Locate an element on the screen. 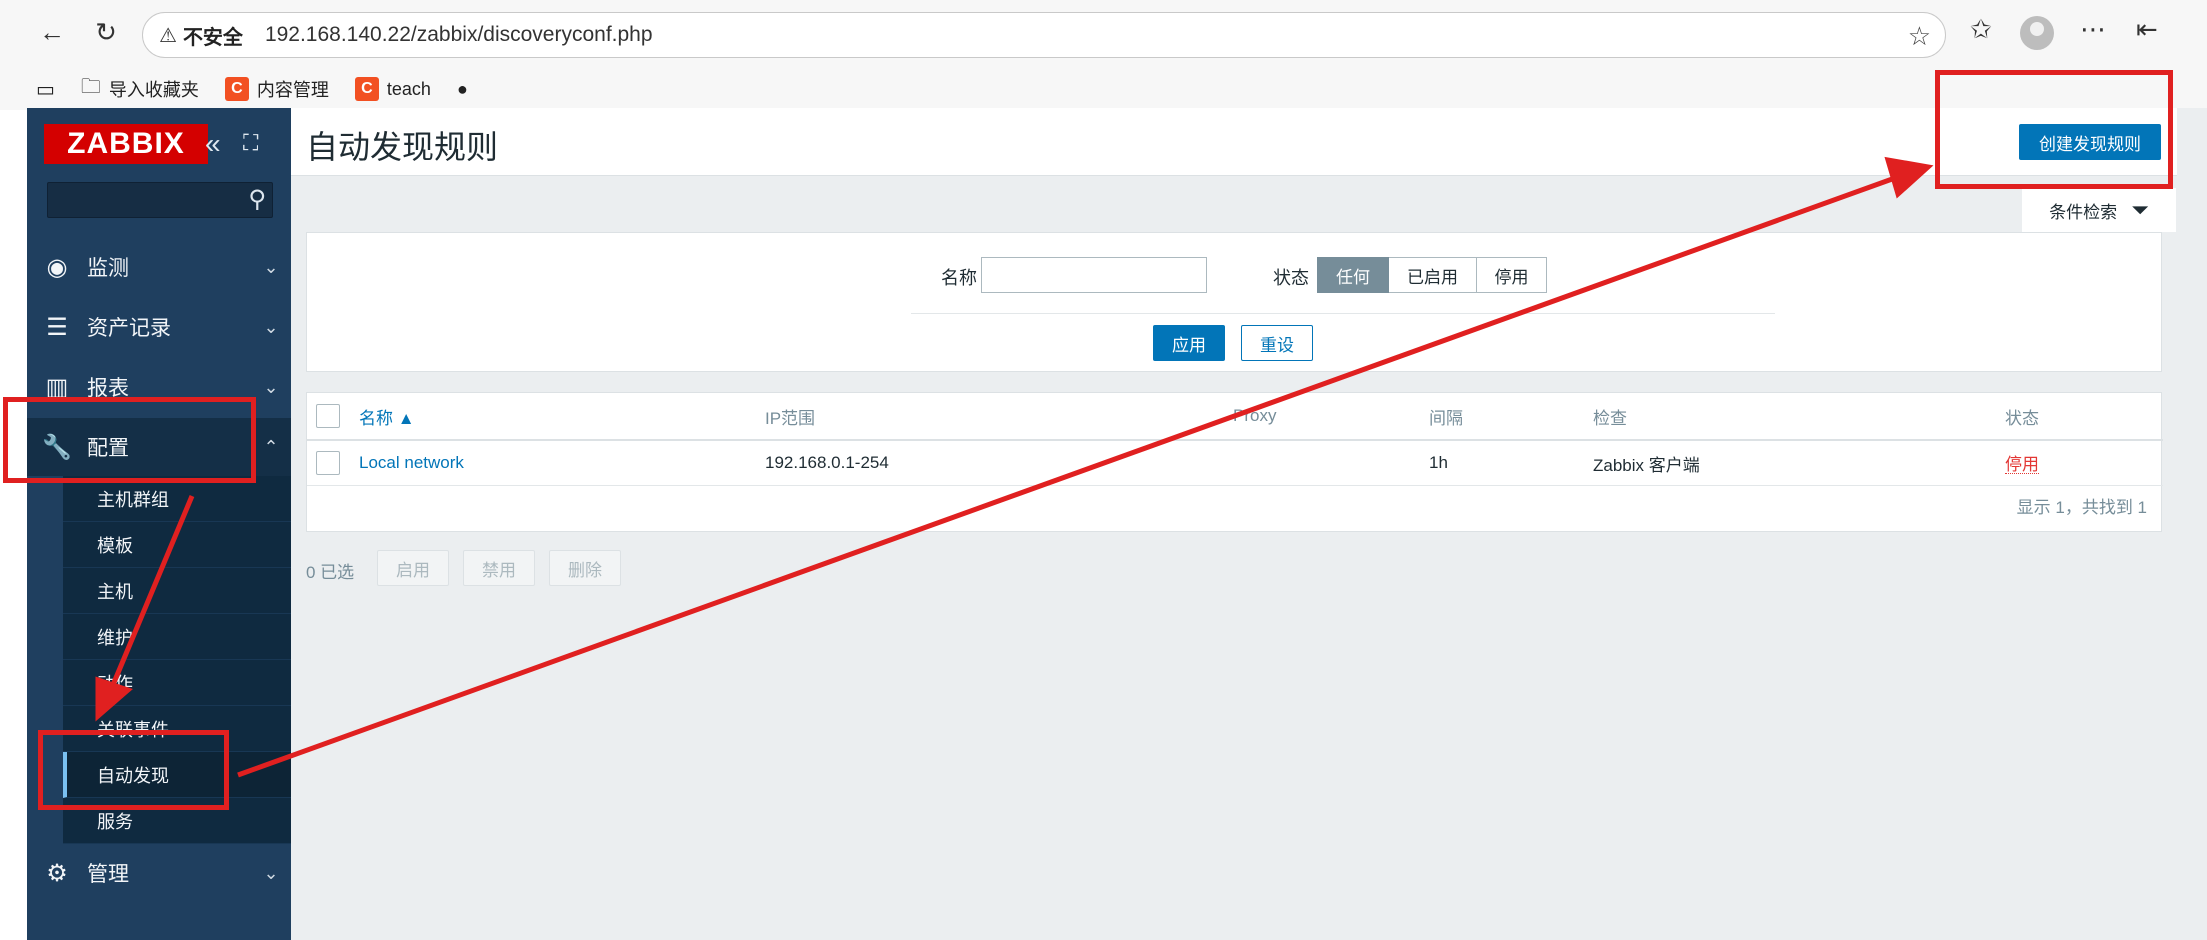  name-label: 名称 is located at coordinates (959, 278).